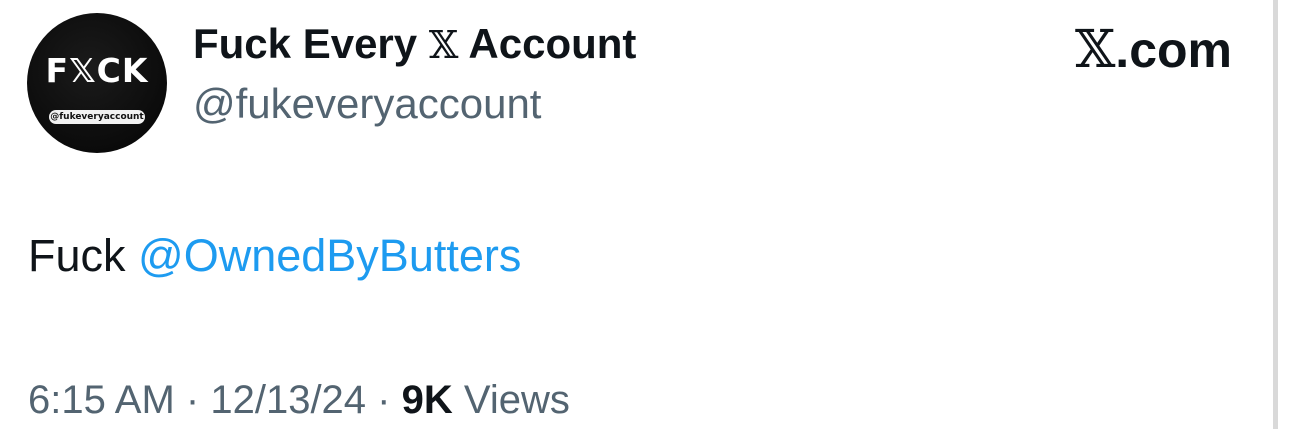 Image resolution: width=1290 pixels, height=429 pixels. Describe the element at coordinates (288, 400) in the screenshot. I see `tweet-date: 12/13/24` at that location.